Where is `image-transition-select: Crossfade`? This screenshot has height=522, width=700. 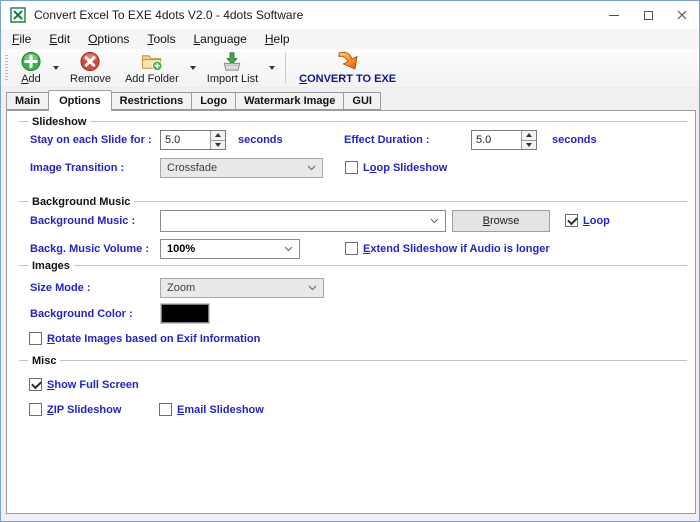
image-transition-select: Crossfade is located at coordinates (241, 168).